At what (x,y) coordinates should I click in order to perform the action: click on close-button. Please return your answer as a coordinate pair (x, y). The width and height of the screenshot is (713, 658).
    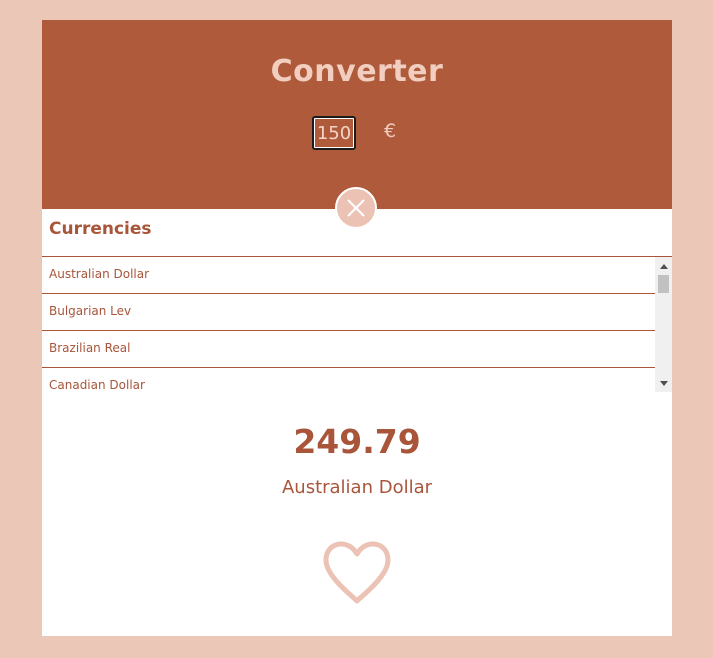
    Looking at the image, I should click on (356, 208).